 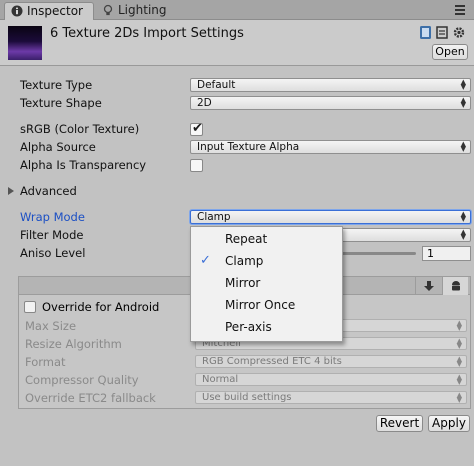 I want to click on texture-shape-label: Texture Shape, so click(x=61, y=103).